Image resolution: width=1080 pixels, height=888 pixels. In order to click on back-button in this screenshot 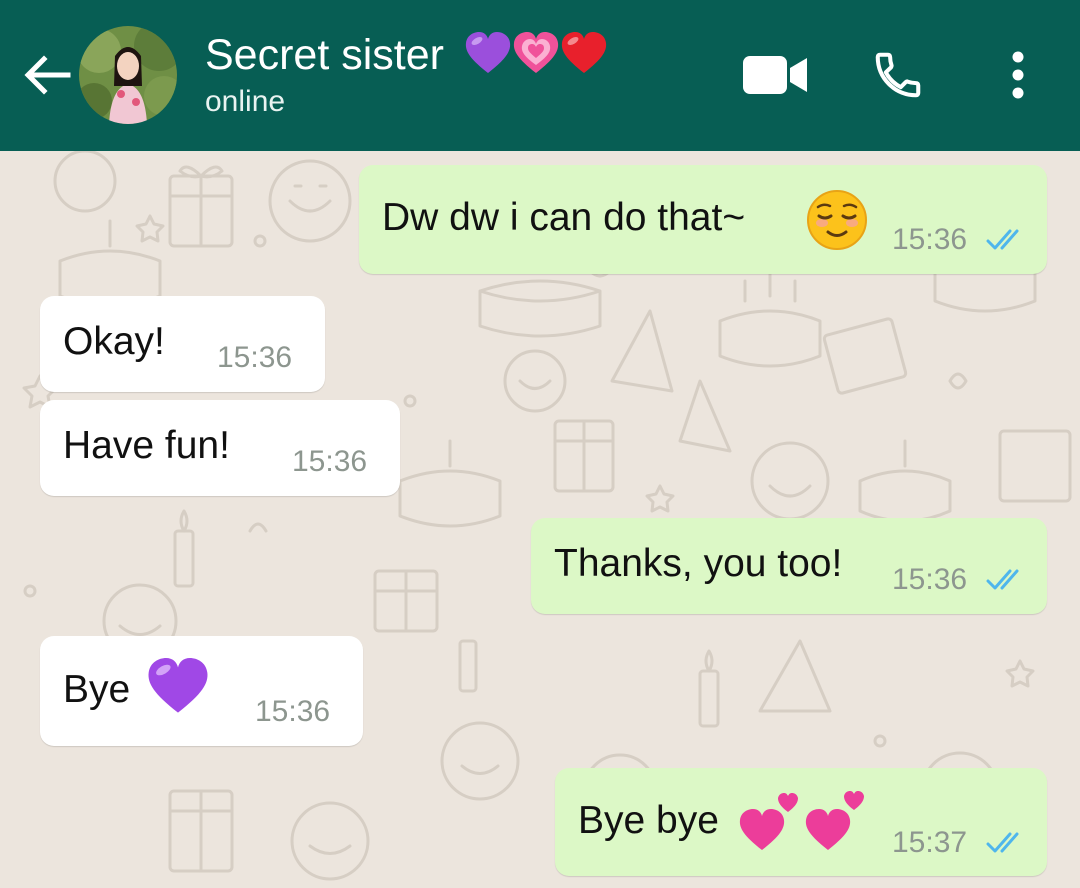, I will do `click(47, 75)`.